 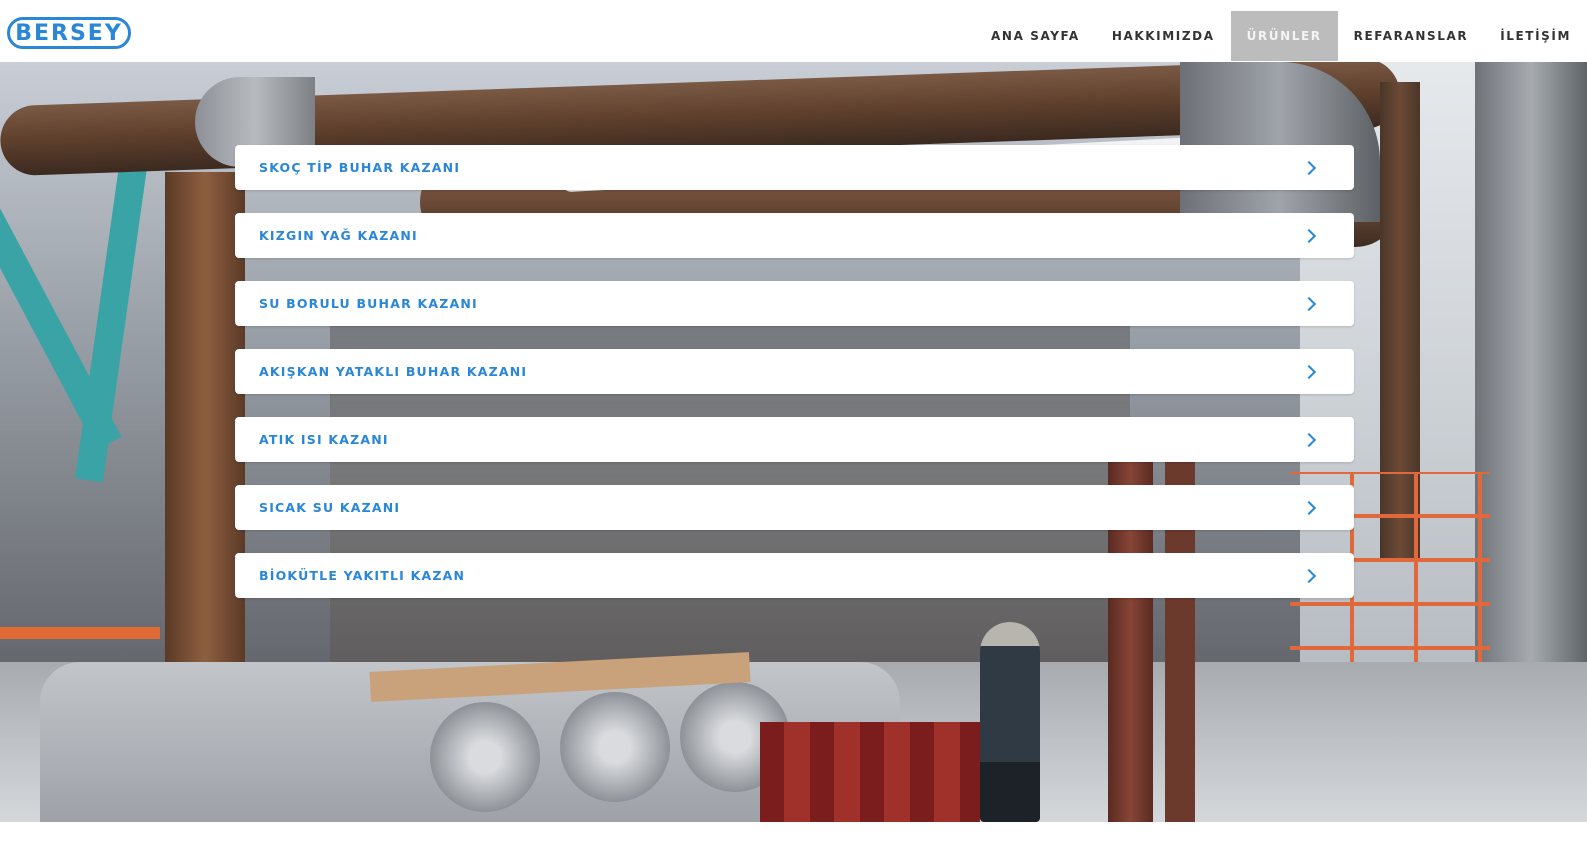 What do you see at coordinates (794, 167) in the screenshot?
I see `product-item-skoc-tip-buhar-kazani: SKOÇ TİP BUHAR KAZANI` at bounding box center [794, 167].